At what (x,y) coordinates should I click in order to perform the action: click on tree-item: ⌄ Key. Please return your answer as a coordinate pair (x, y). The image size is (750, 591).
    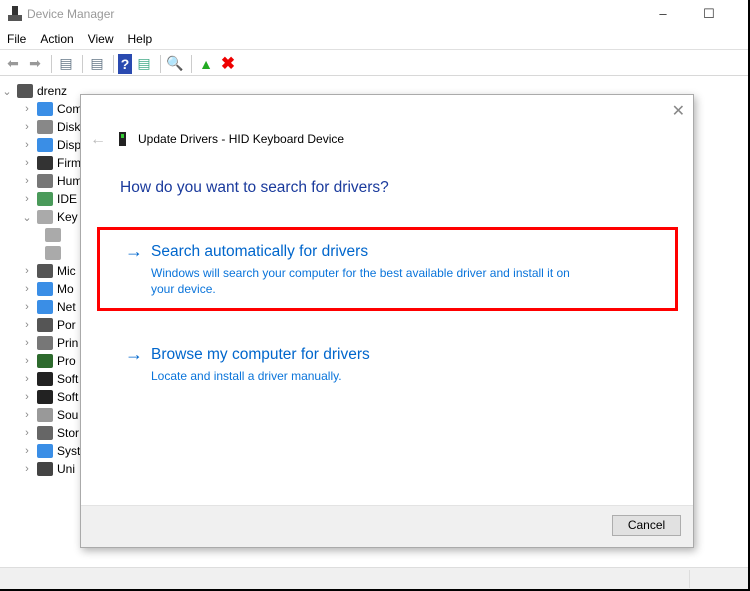
    Looking at the image, I should click on (41, 217).